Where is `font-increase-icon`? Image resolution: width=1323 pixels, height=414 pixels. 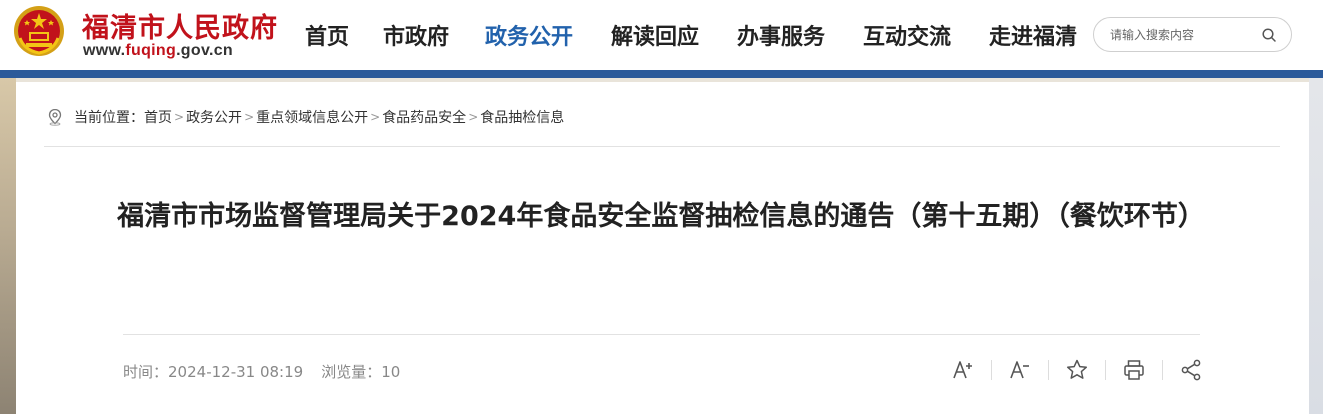
font-increase-icon is located at coordinates (962, 370).